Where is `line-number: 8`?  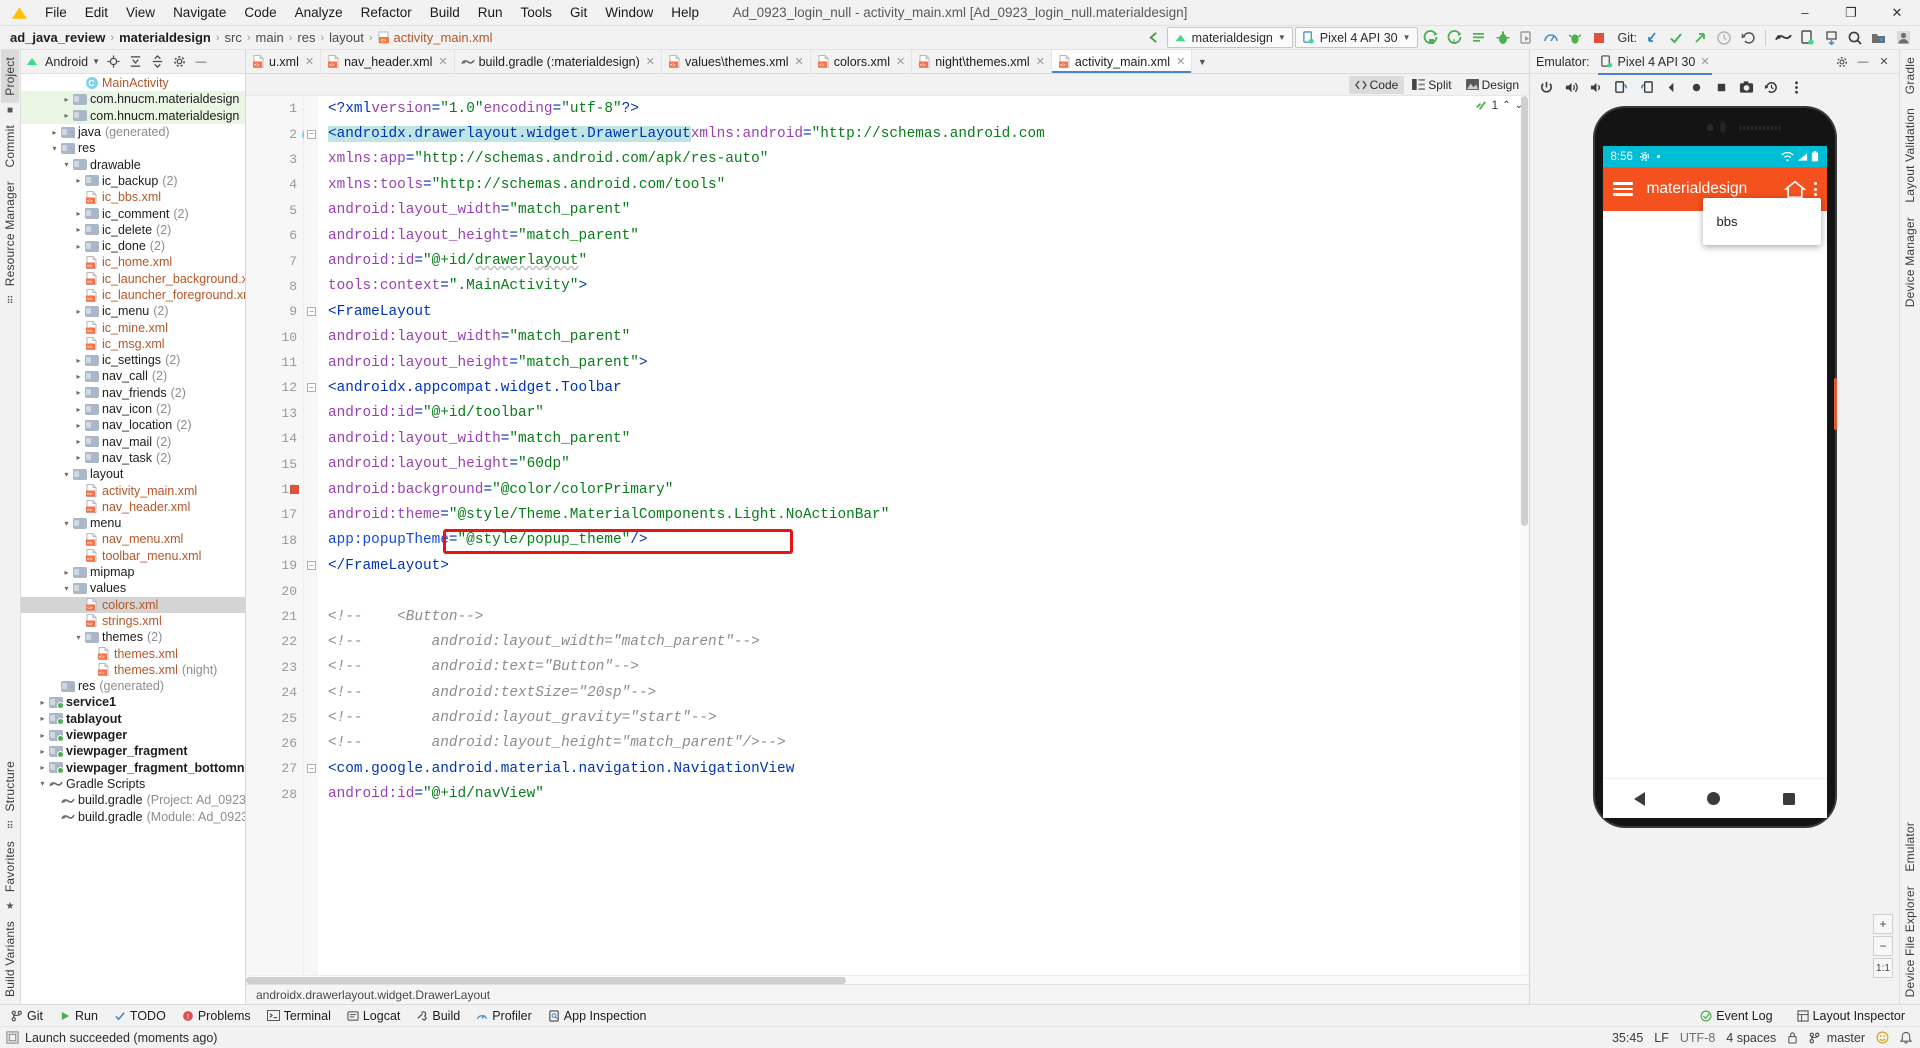
line-number: 8 is located at coordinates (274, 286).